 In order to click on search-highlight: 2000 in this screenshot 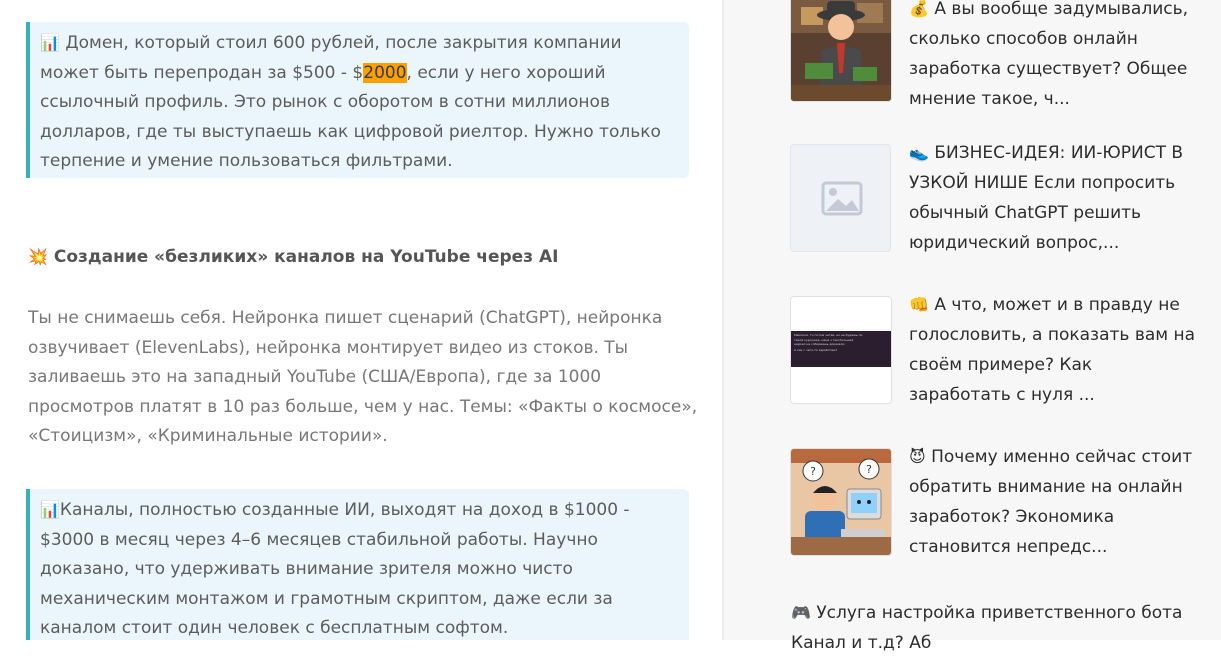, I will do `click(385, 72)`.